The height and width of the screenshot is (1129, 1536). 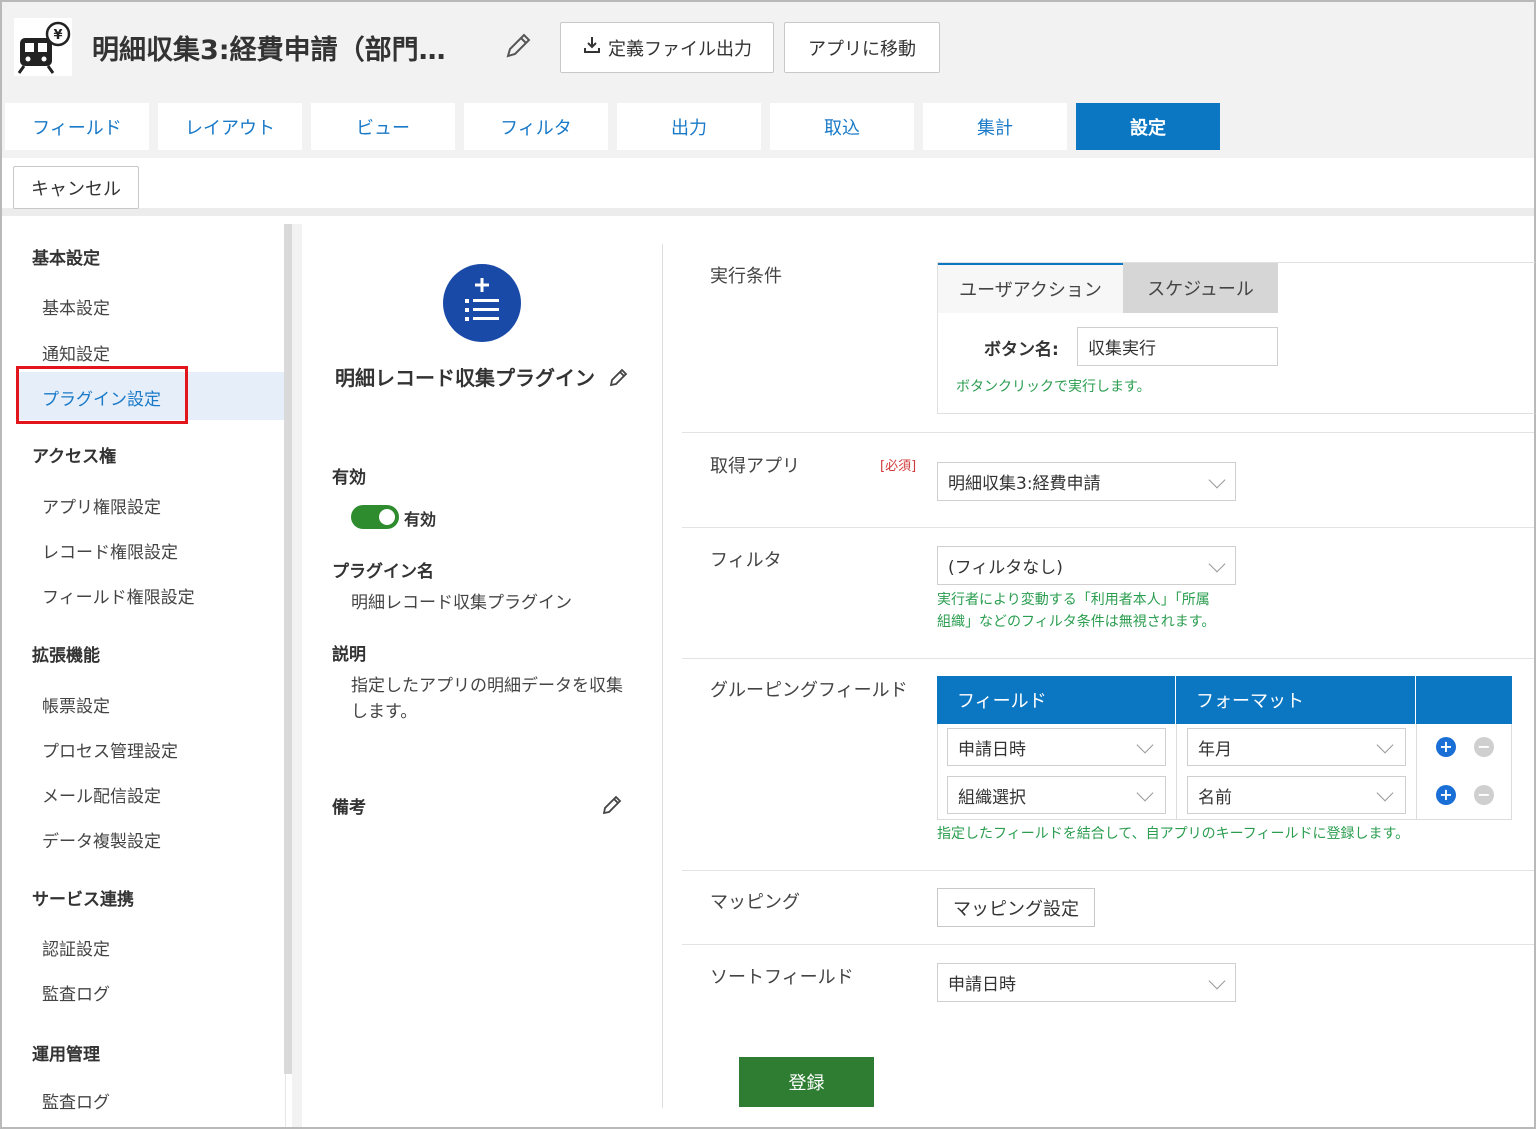 I want to click on tab-view: ビュー, so click(x=383, y=126).